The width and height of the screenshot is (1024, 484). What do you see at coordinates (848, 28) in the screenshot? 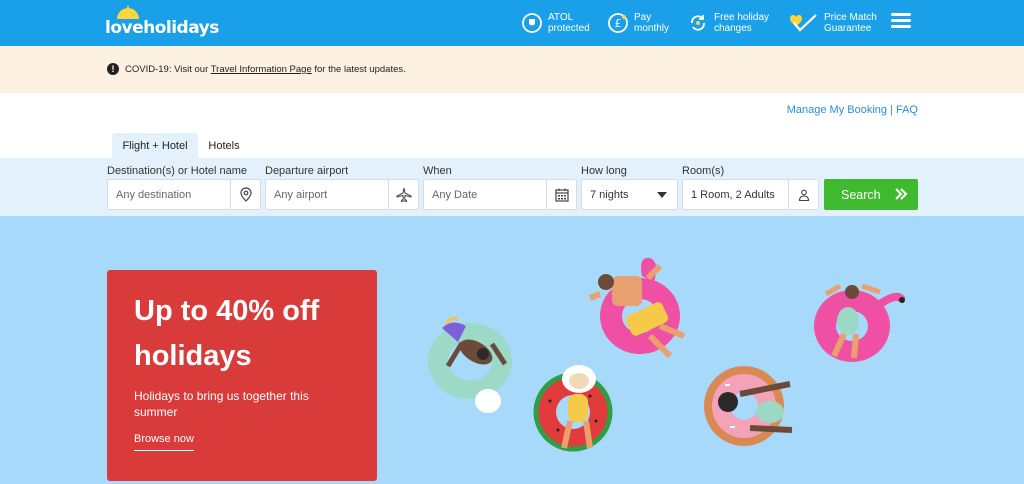
I see `usp-price-line2: Guarantee` at bounding box center [848, 28].